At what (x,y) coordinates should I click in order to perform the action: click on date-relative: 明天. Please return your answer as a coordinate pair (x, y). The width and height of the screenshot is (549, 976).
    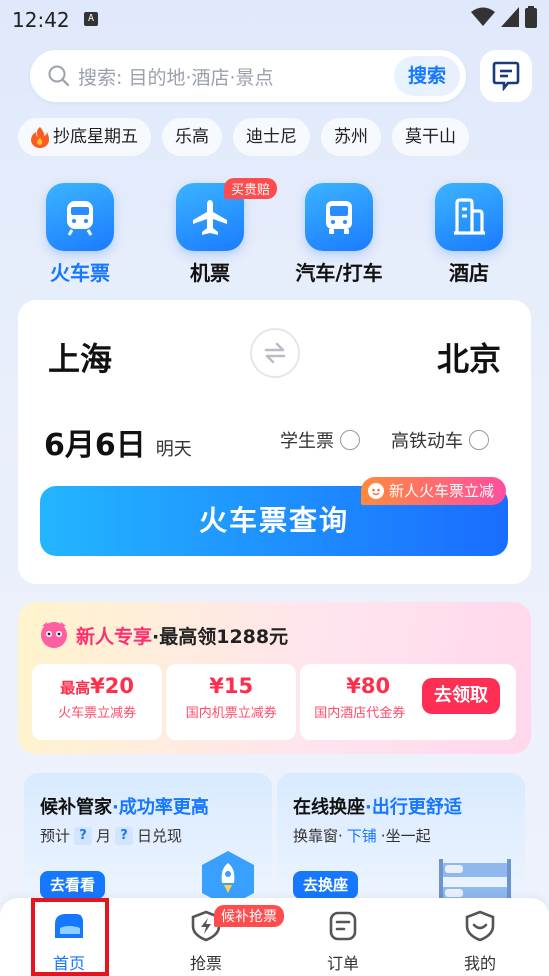
    Looking at the image, I should click on (173, 449).